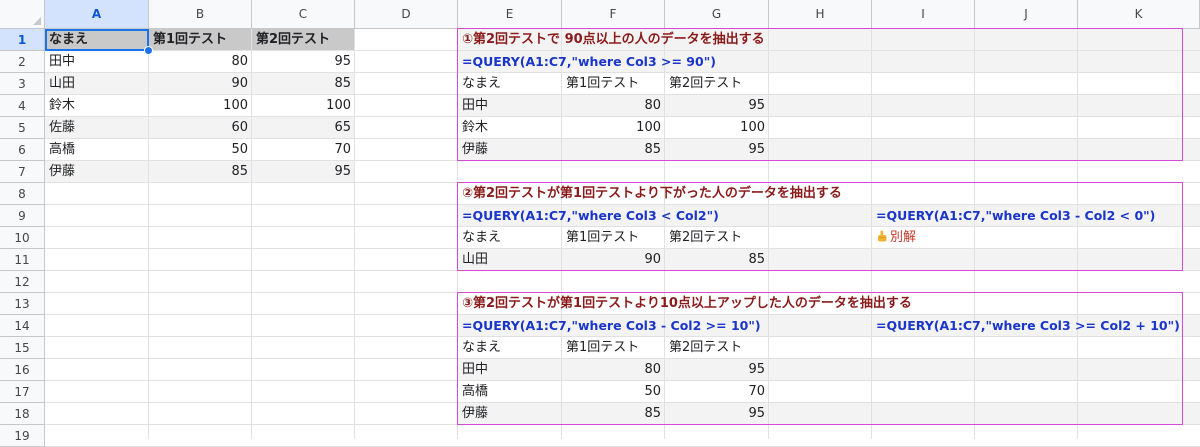 Image resolution: width=1200 pixels, height=447 pixels. What do you see at coordinates (903, 237) in the screenshot?
I see `alt-note-label: 別解` at bounding box center [903, 237].